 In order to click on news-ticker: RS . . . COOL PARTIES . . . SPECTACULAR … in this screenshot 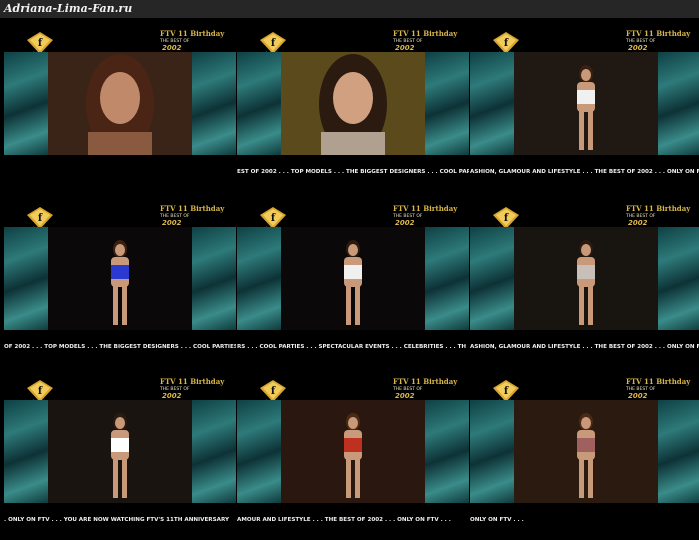, I will do `click(352, 347)`.